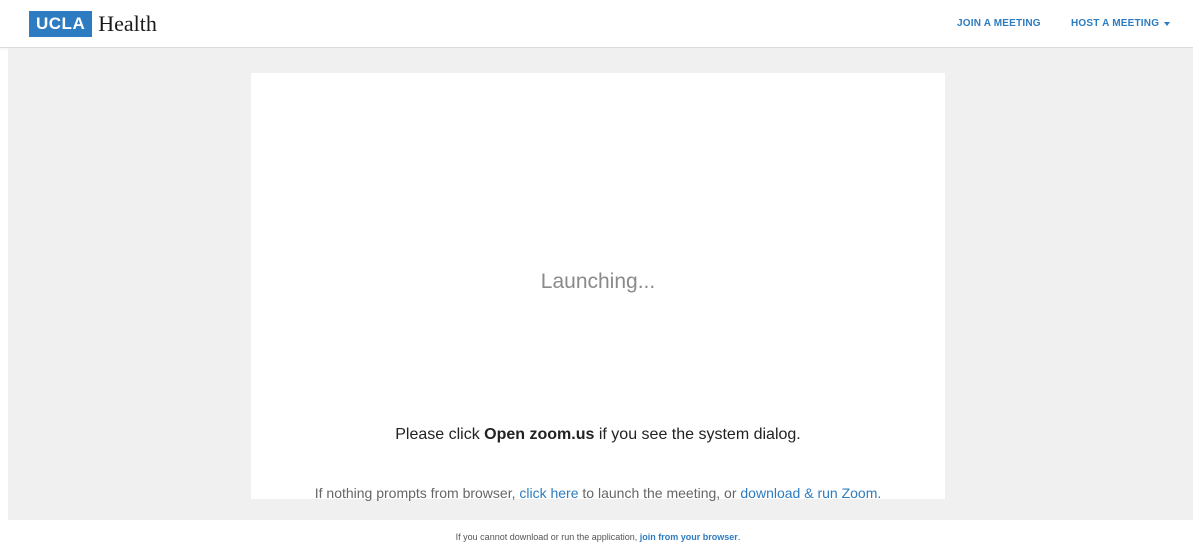 This screenshot has width=1193, height=542. Describe the element at coordinates (127, 23) in the screenshot. I see `logo-wordmark: Health` at that location.